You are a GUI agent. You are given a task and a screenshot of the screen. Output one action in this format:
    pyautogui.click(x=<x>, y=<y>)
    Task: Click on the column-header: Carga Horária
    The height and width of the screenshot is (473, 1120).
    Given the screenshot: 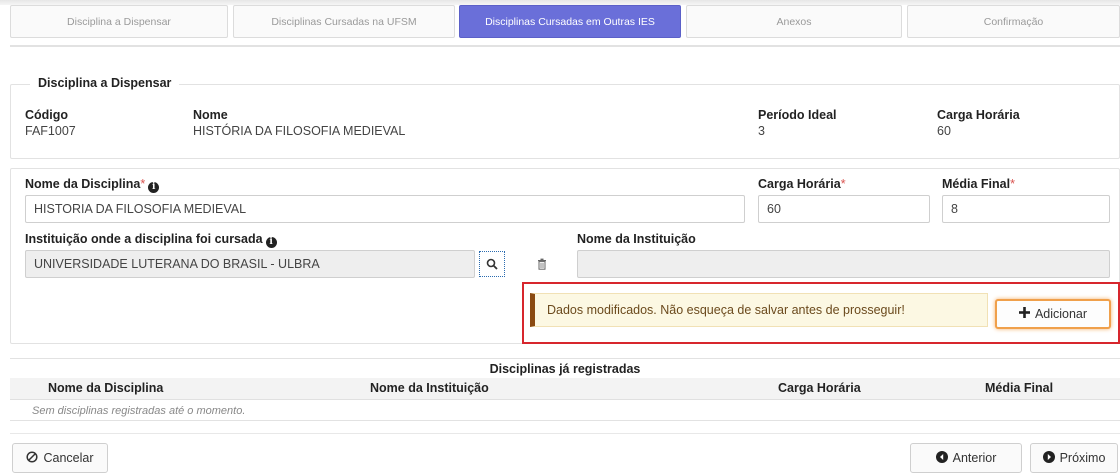 What is the action you would take?
    pyautogui.click(x=819, y=388)
    